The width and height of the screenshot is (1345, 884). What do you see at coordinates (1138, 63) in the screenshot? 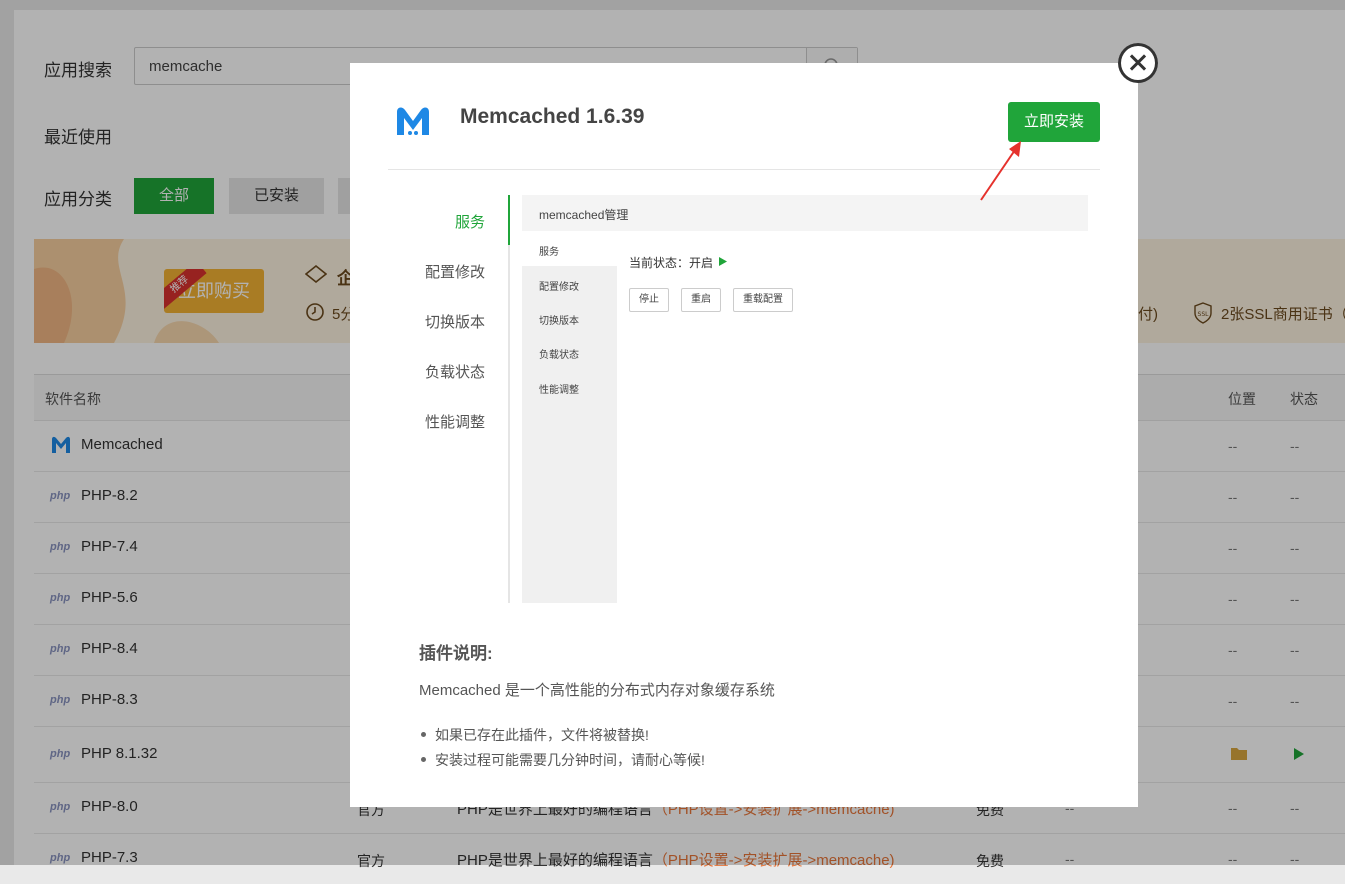
I see `close-dialog-button` at bounding box center [1138, 63].